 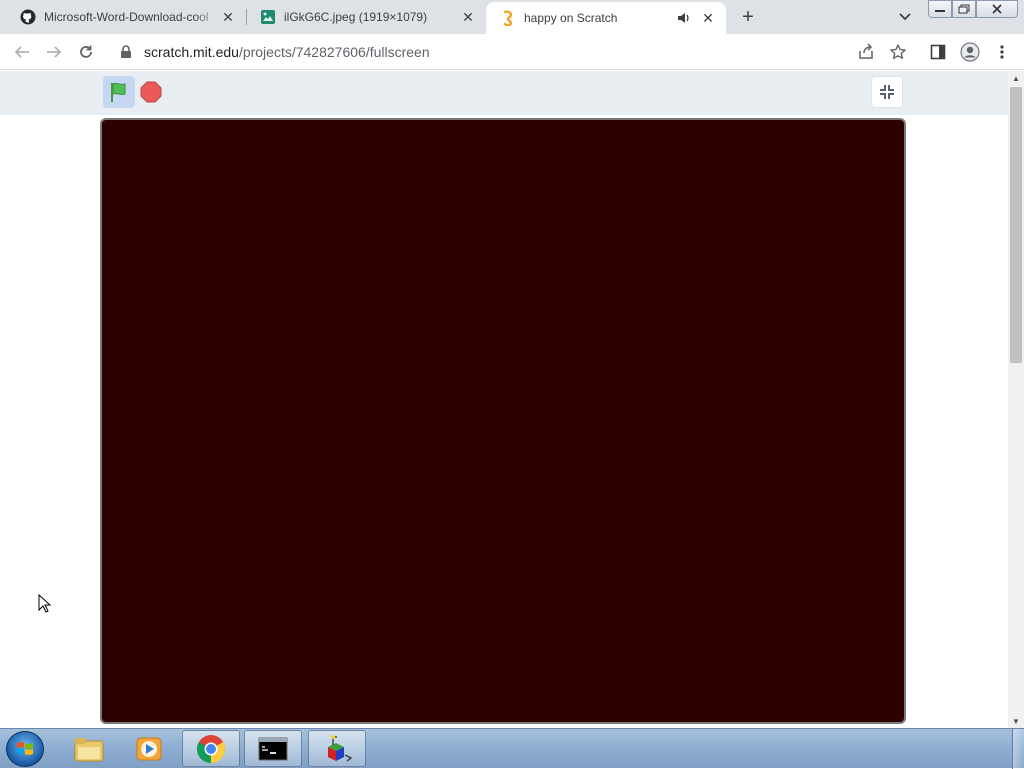 What do you see at coordinates (1002, 52) in the screenshot?
I see `more-menu-icon` at bounding box center [1002, 52].